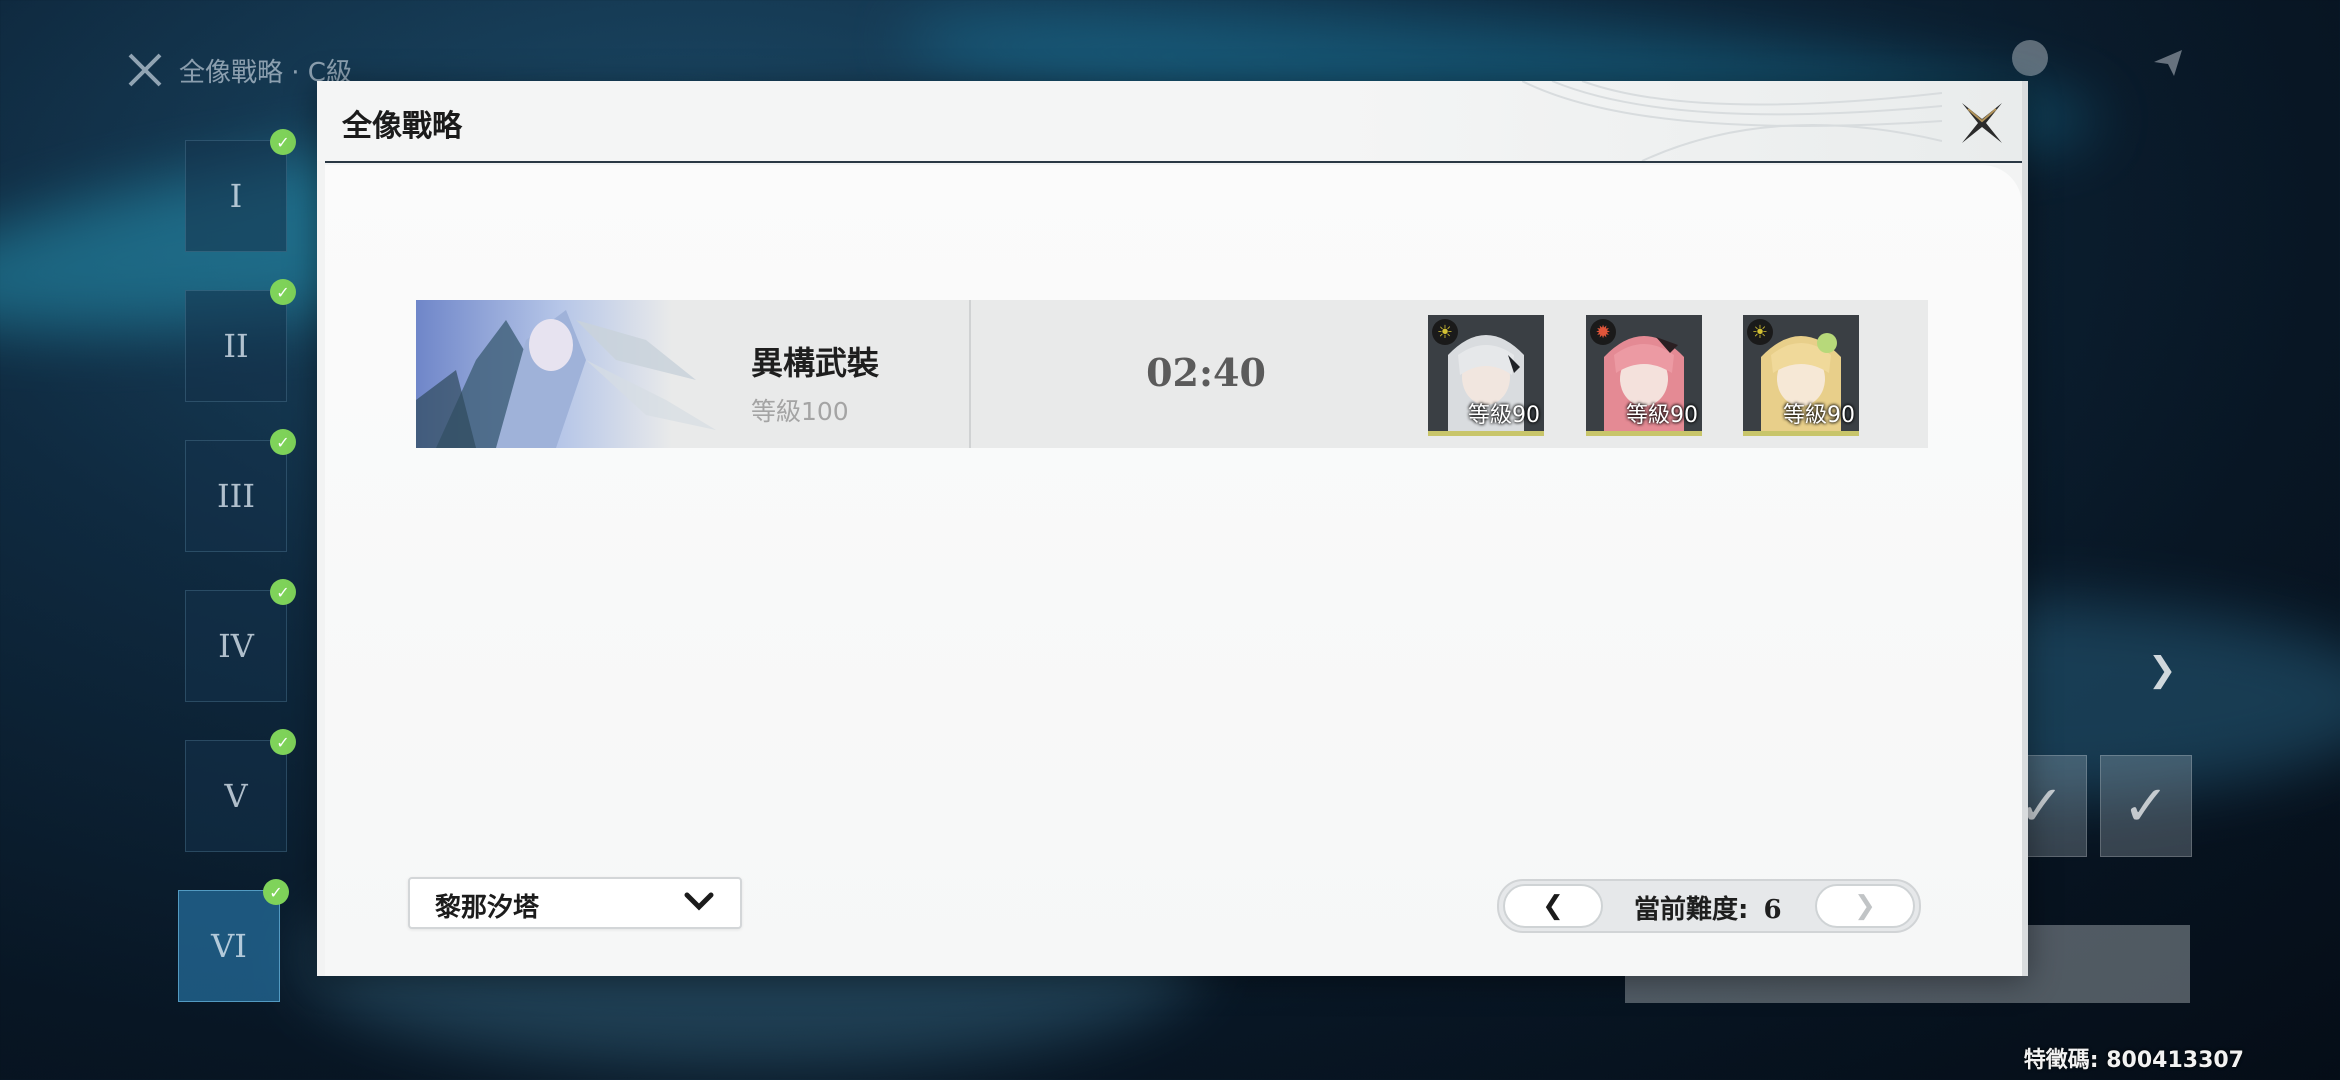  What do you see at coordinates (1603, 332) in the screenshot?
I see `flame-icon: ✹` at bounding box center [1603, 332].